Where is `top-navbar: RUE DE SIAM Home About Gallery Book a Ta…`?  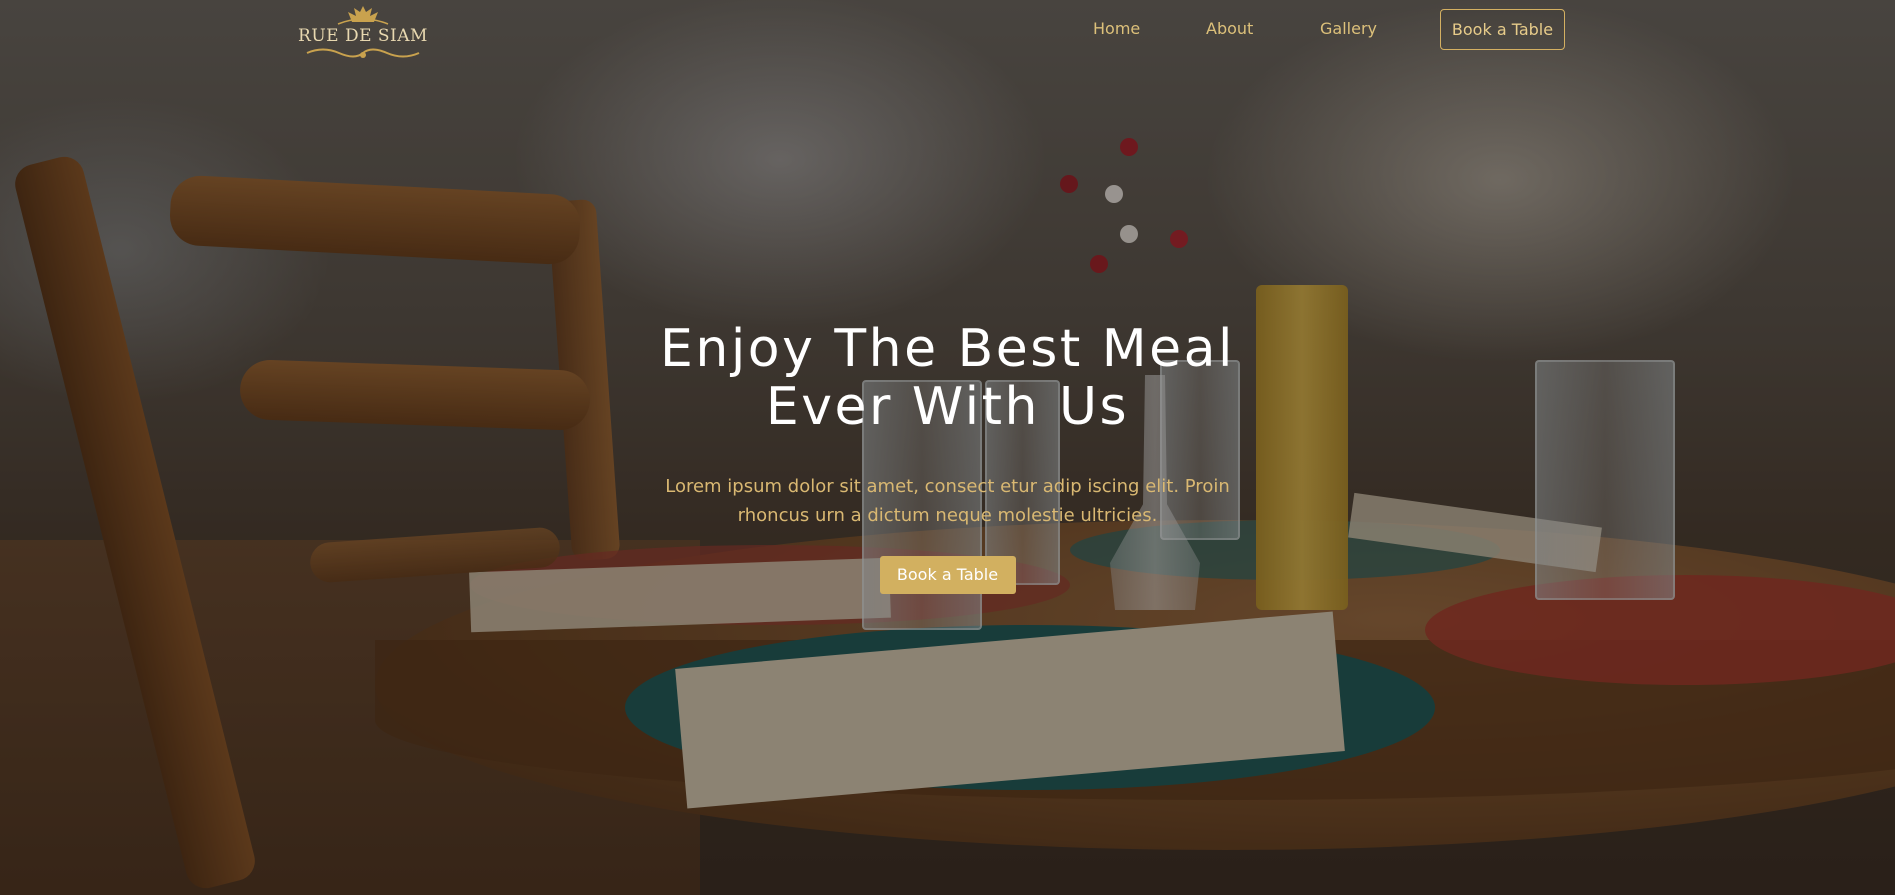 top-navbar: RUE DE SIAM Home About Gallery Book a Ta… is located at coordinates (947, 29).